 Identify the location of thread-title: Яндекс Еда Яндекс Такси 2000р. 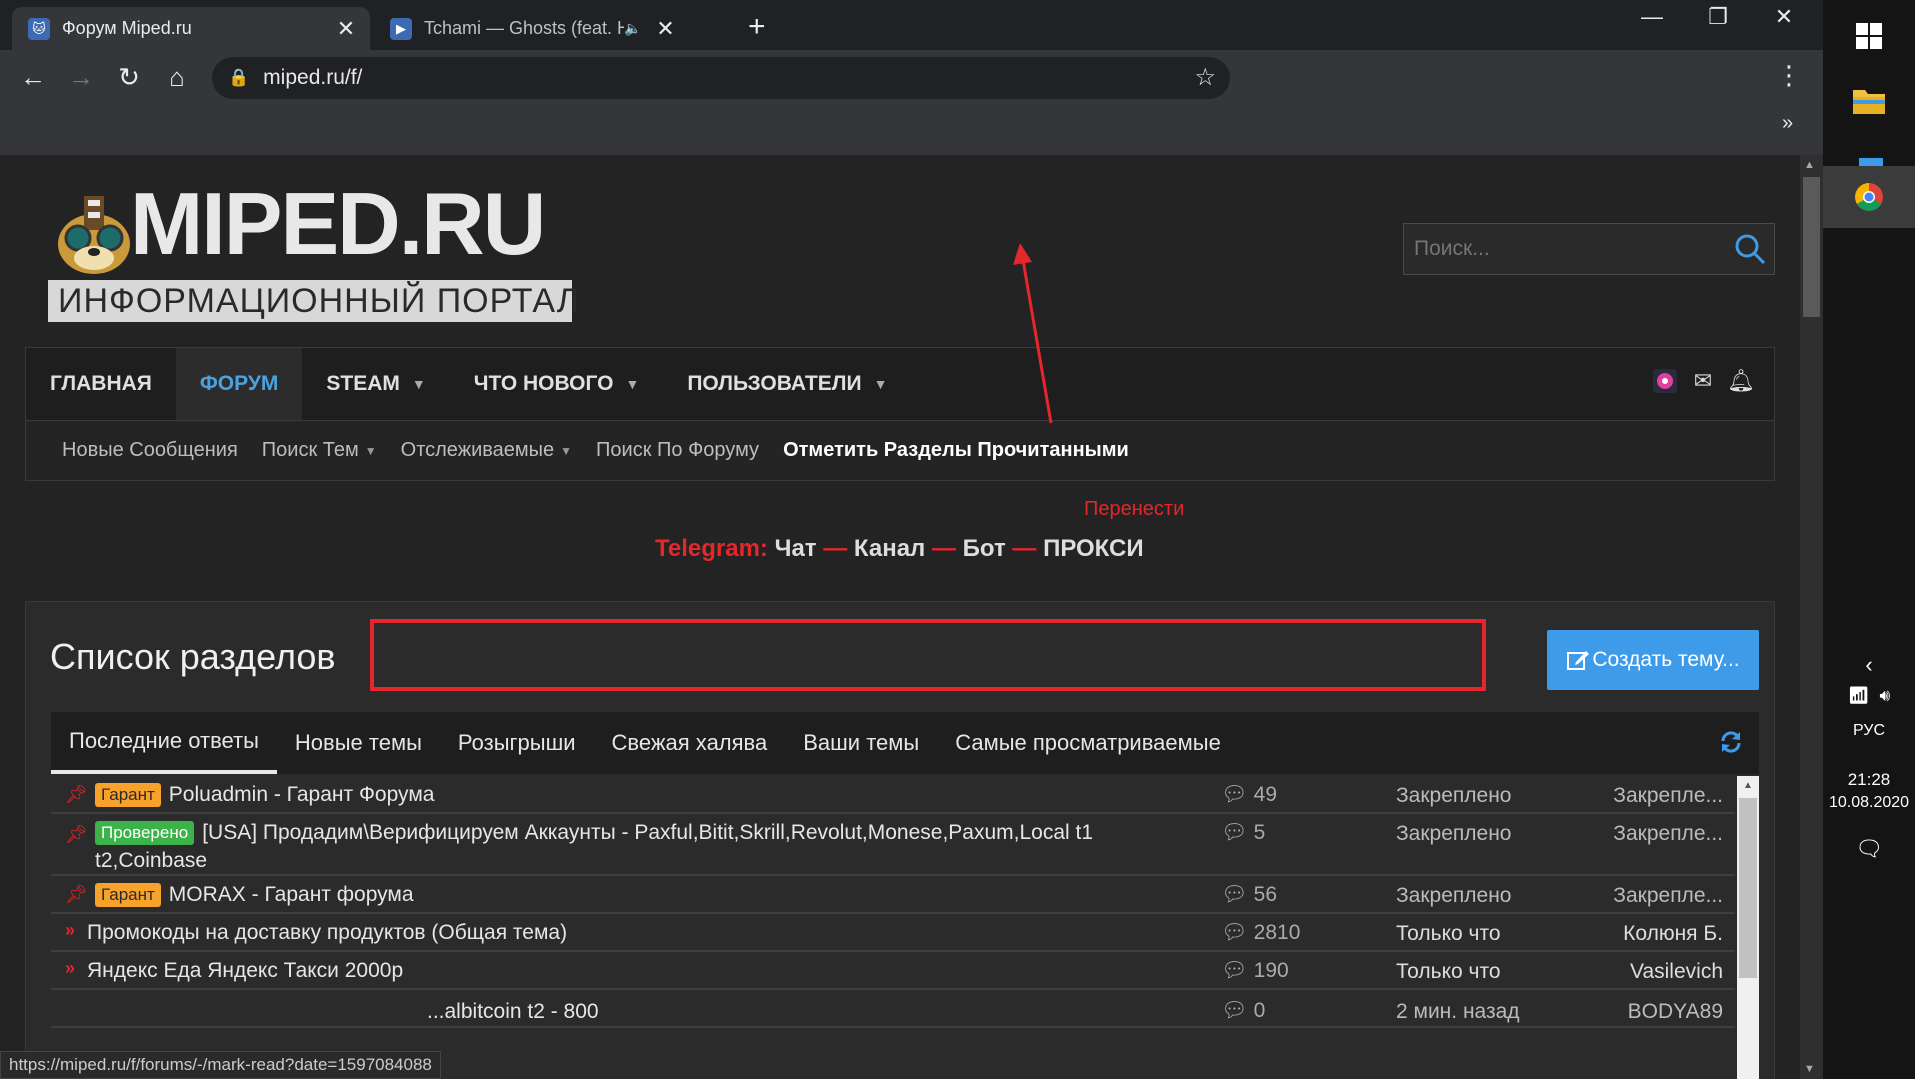
(591, 971).